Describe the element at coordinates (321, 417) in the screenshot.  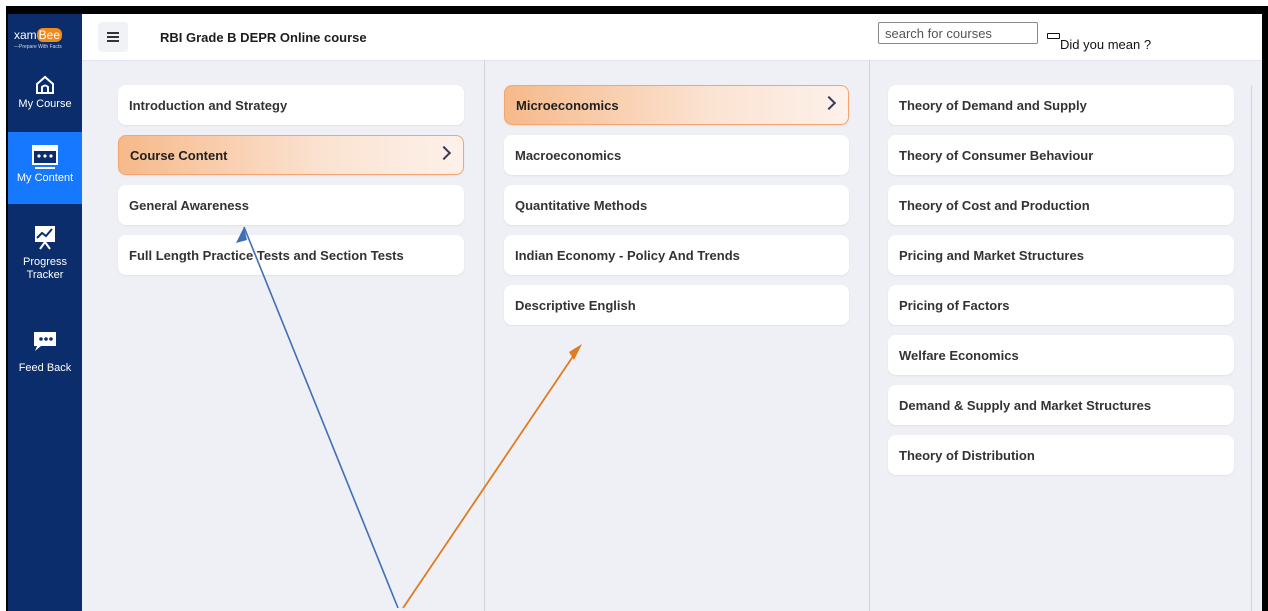
I see `blue-annotation-arrow` at that location.